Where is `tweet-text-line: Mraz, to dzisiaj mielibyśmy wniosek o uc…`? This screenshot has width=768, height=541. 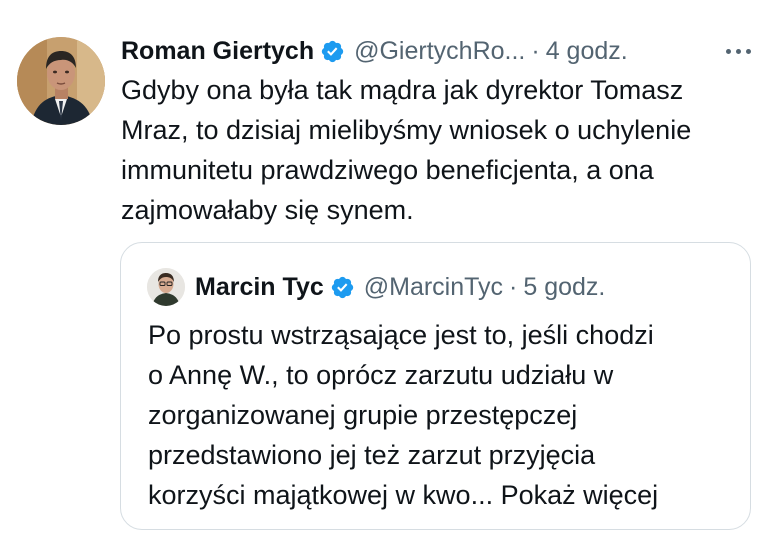
tweet-text-line: Mraz, to dzisiaj mielibyśmy wniosek o uc… is located at coordinates (406, 130).